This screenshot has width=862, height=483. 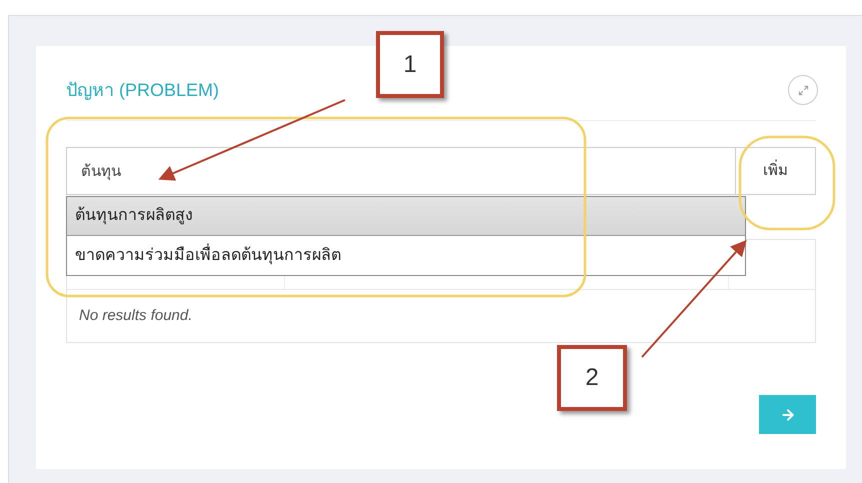 I want to click on callout-number: 2, so click(x=592, y=378).